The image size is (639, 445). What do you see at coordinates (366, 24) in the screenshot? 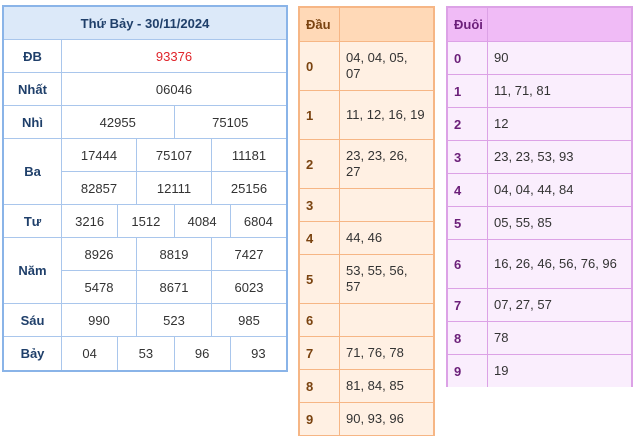
I see `head-table-header: Đầu` at bounding box center [366, 24].